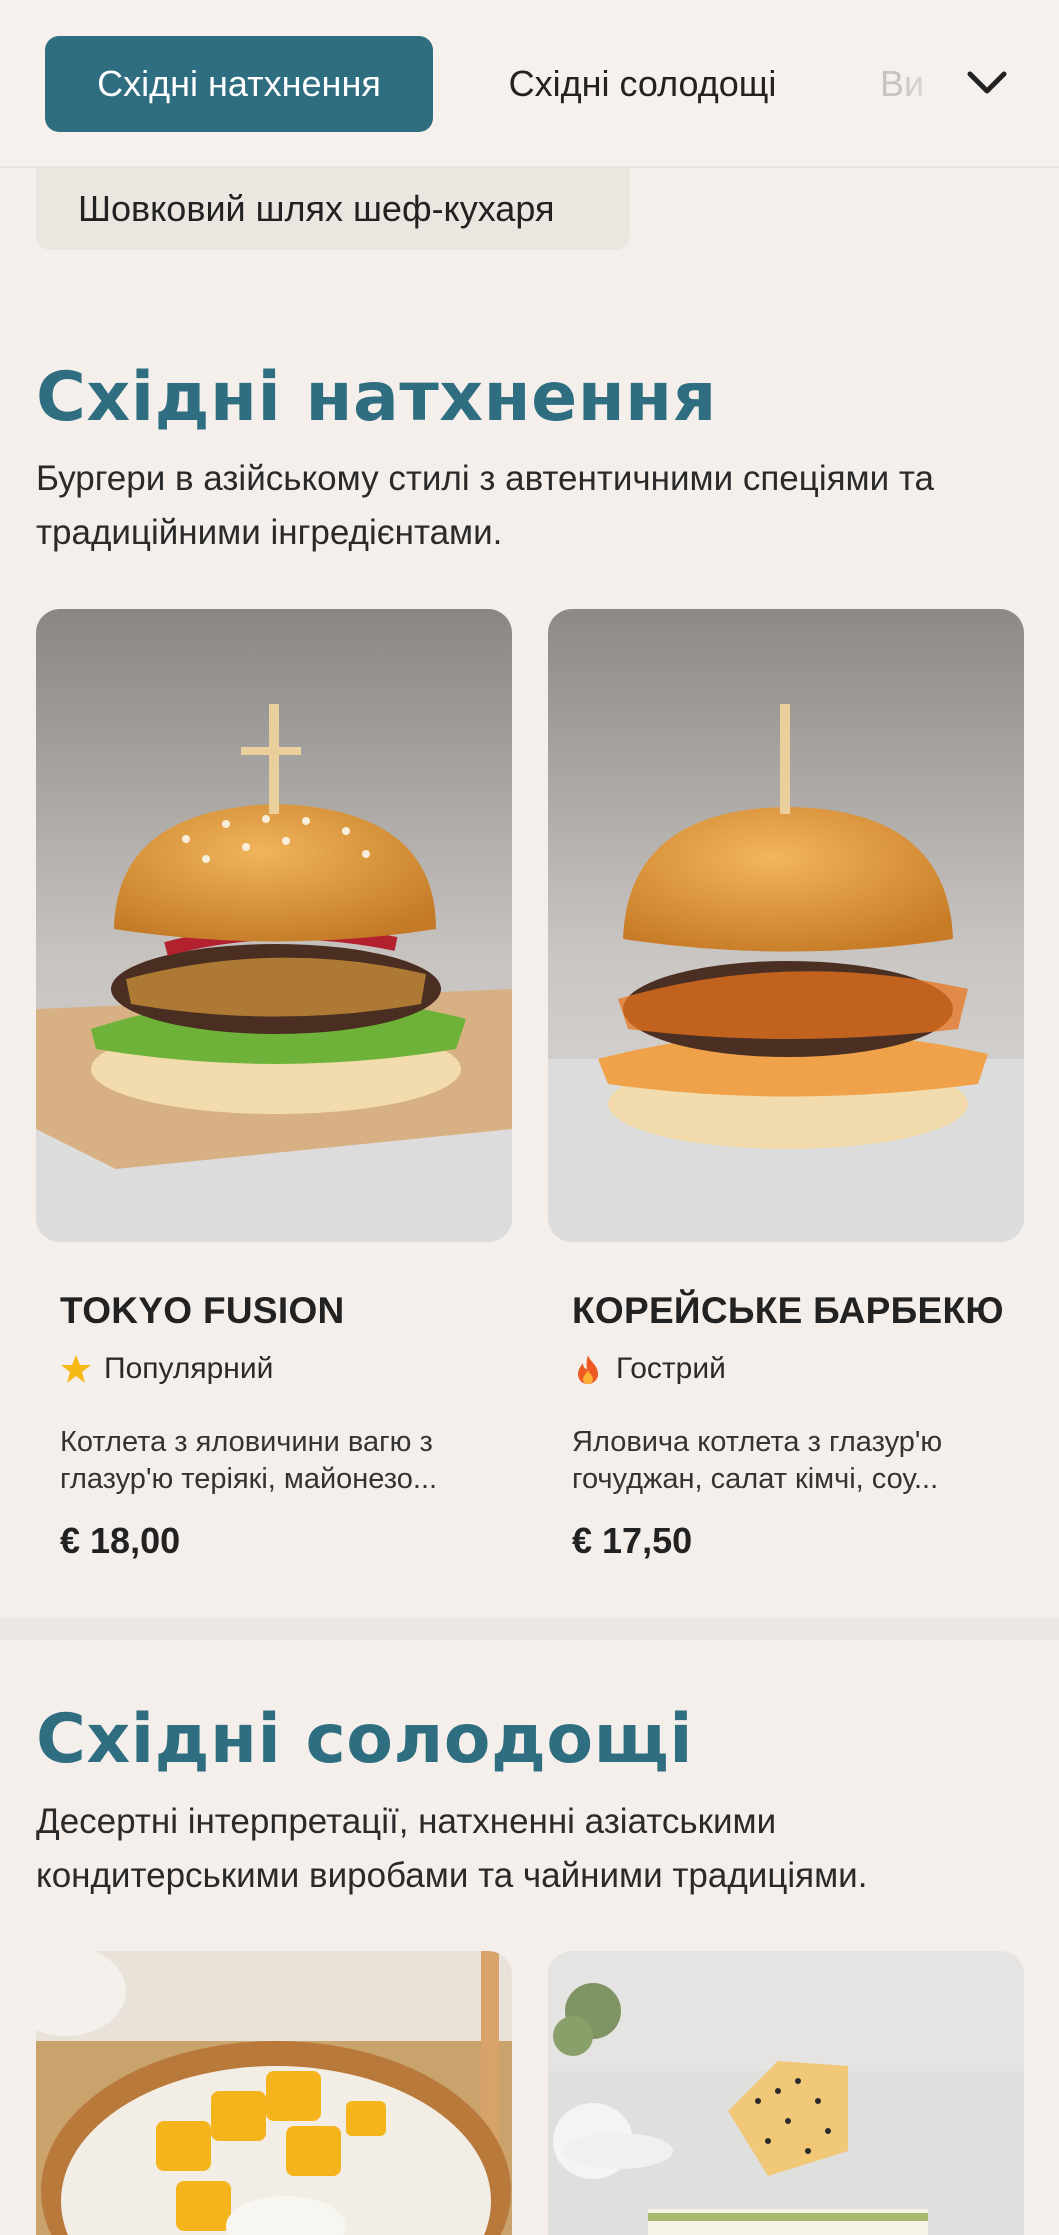 The width and height of the screenshot is (1059, 2235). What do you see at coordinates (642, 84) in the screenshot?
I see `tab-eastern-sweets: Східні солодощі` at bounding box center [642, 84].